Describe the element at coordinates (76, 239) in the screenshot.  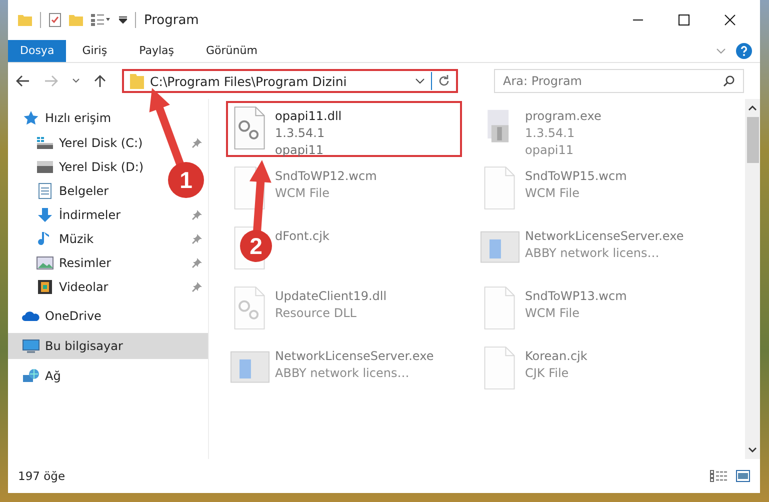
I see `sidebar-item: Müzik` at that location.